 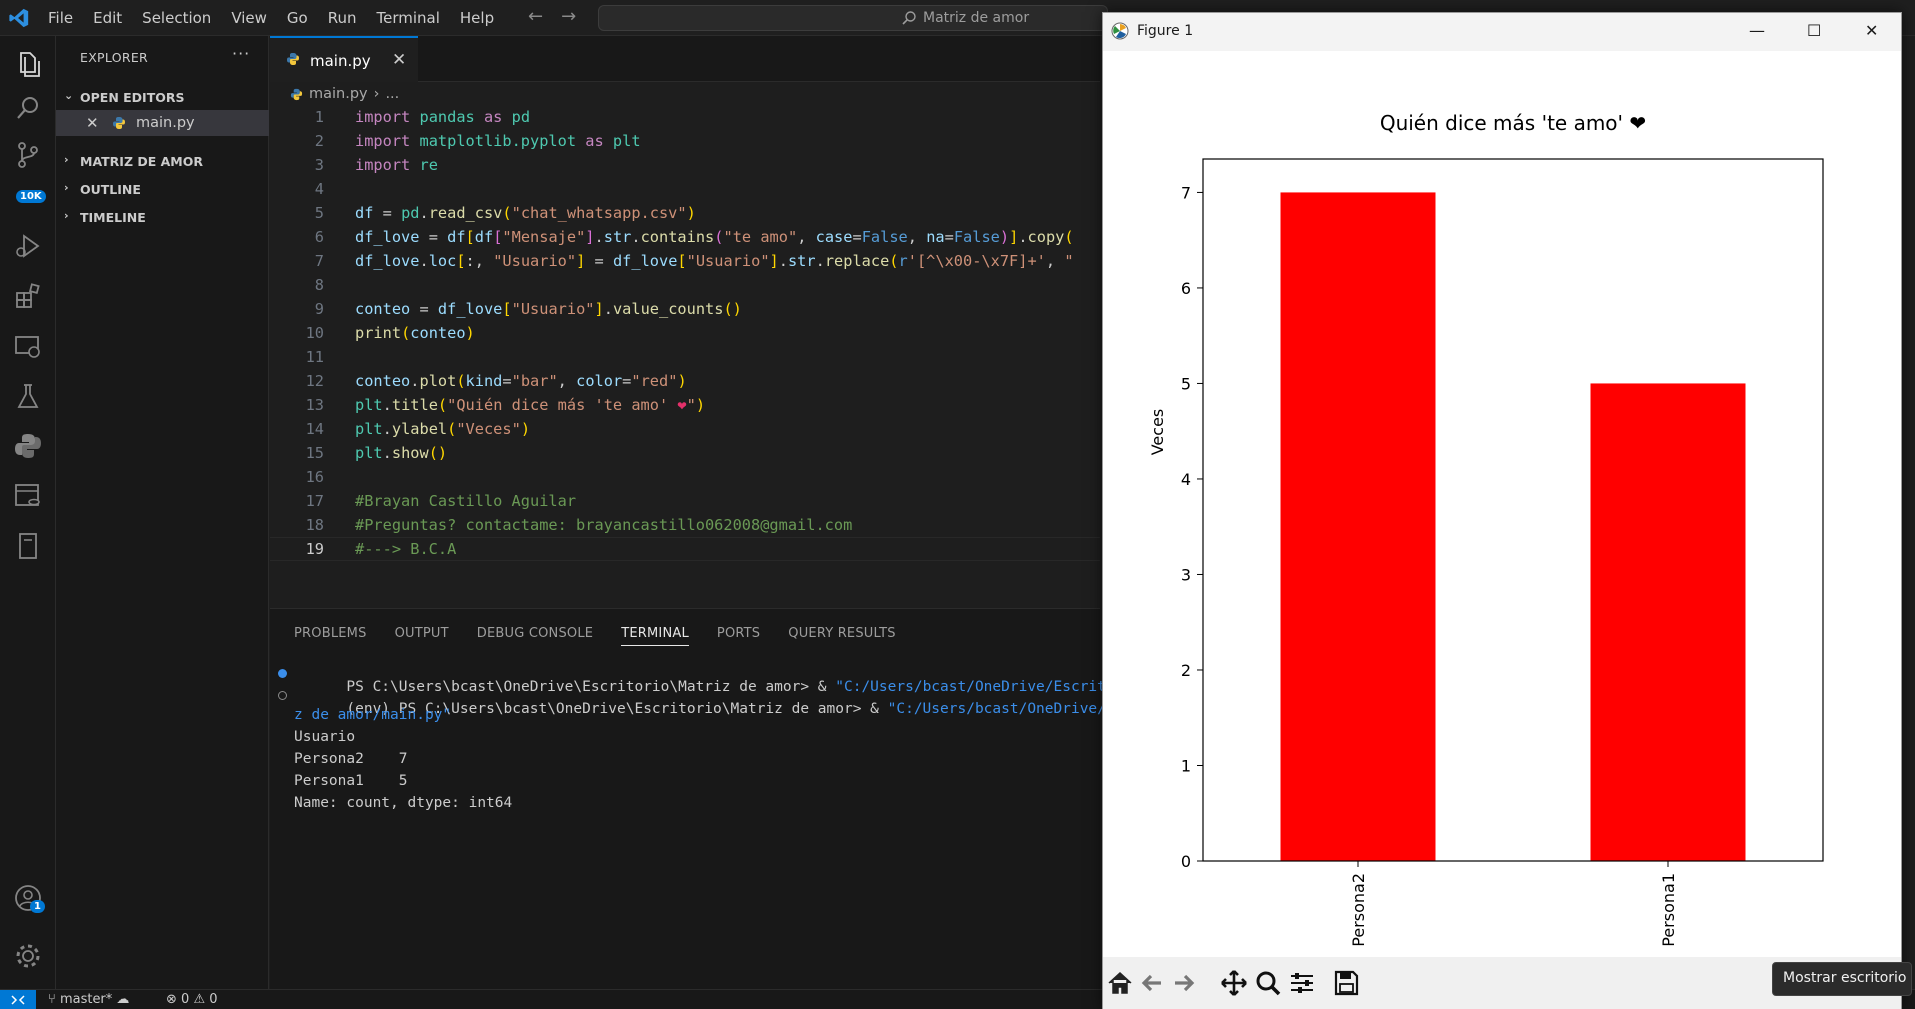 I want to click on y-tick-label: 1, so click(x=1186, y=765).